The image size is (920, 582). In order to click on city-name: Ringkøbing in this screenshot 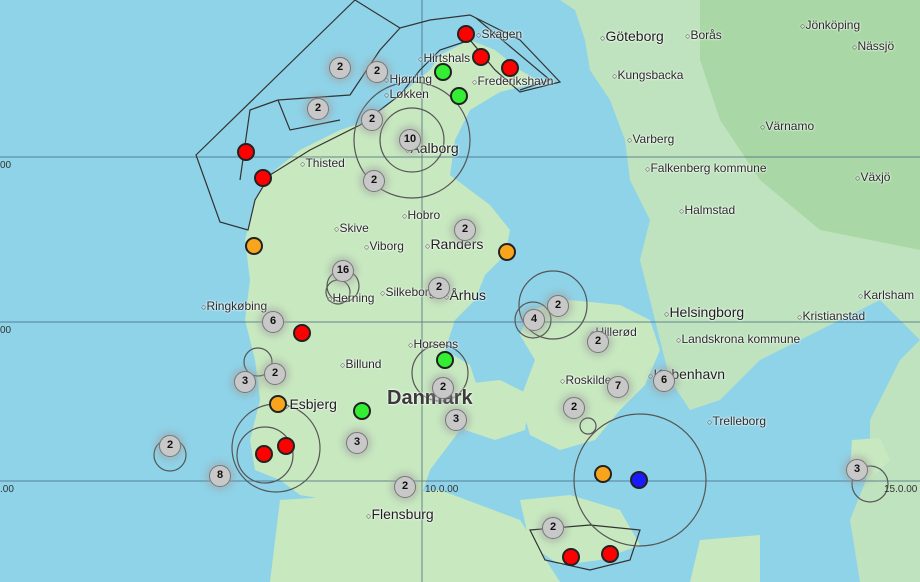, I will do `click(237, 306)`.